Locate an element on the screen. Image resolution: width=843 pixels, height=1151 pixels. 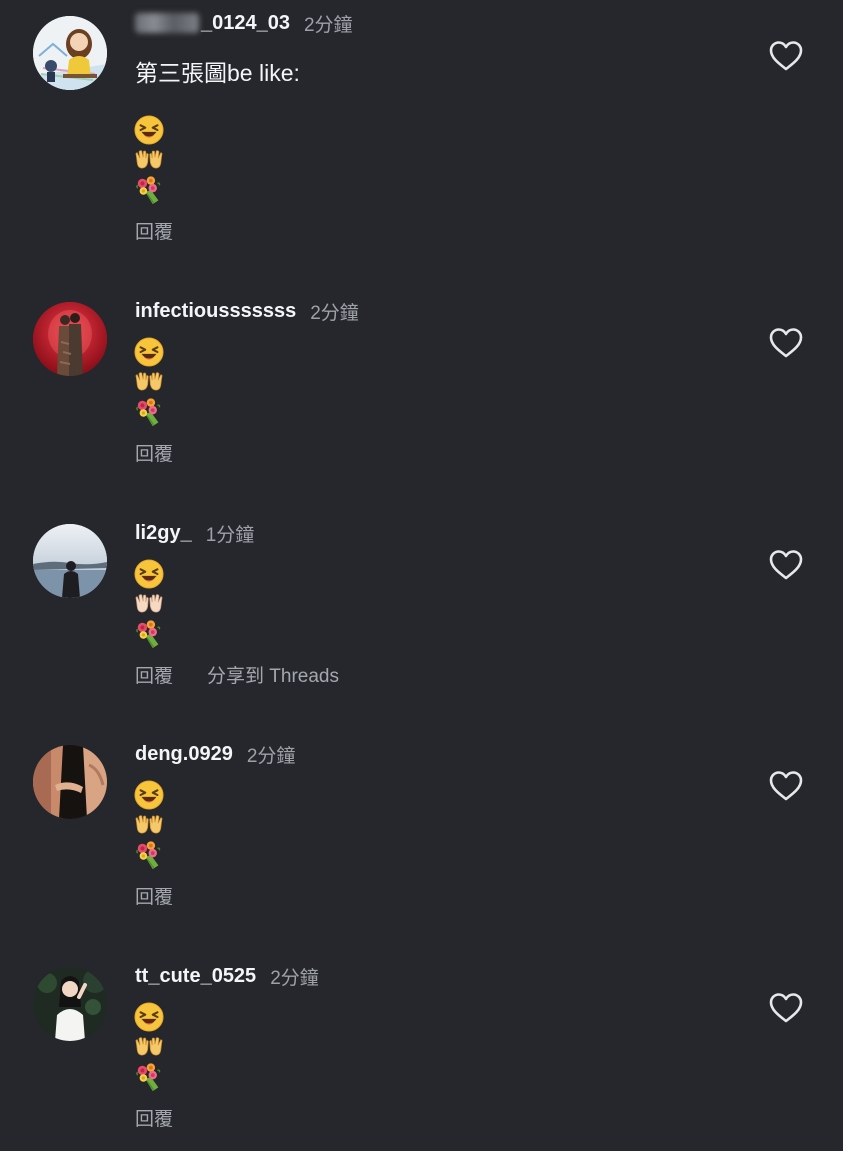
username: li2gy_ is located at coordinates (163, 533).